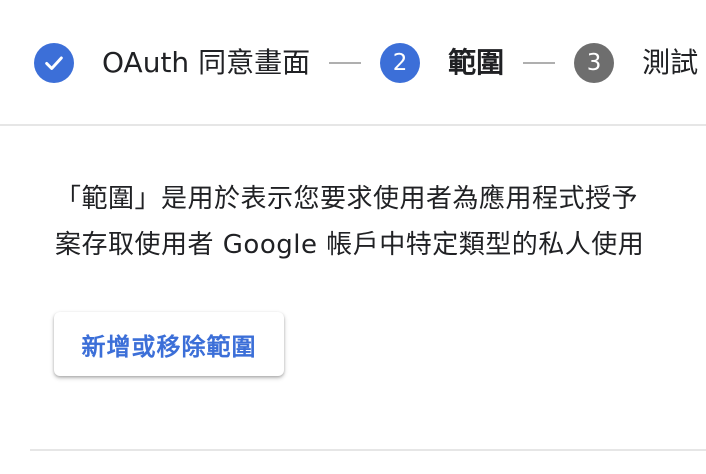 Image resolution: width=706 pixels, height=474 pixels. Describe the element at coordinates (169, 344) in the screenshot. I see `add-remove-scopes-button: 新增或移除範圍` at that location.